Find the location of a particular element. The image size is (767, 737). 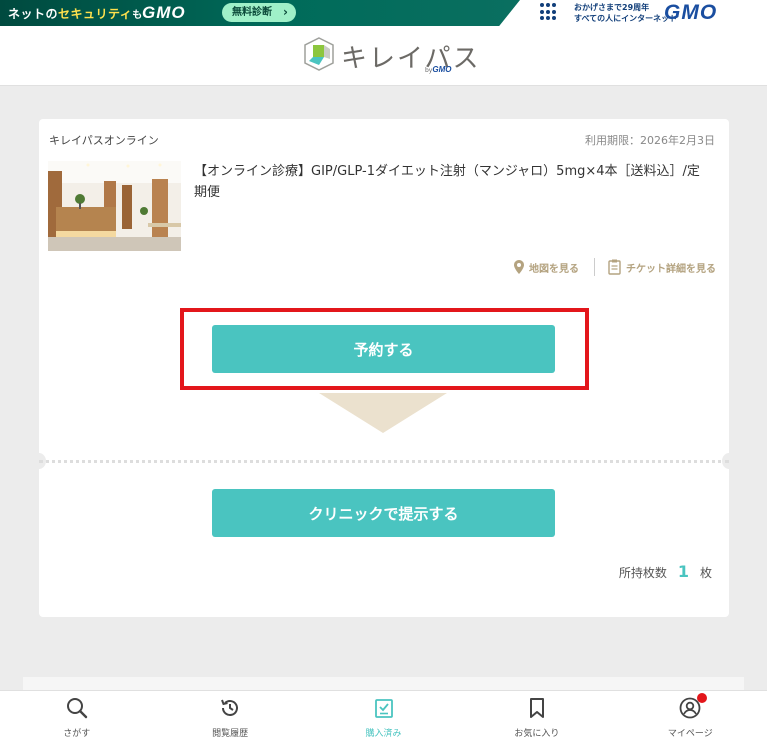

nav-favorites-label: お気に入り is located at coordinates (537, 733).